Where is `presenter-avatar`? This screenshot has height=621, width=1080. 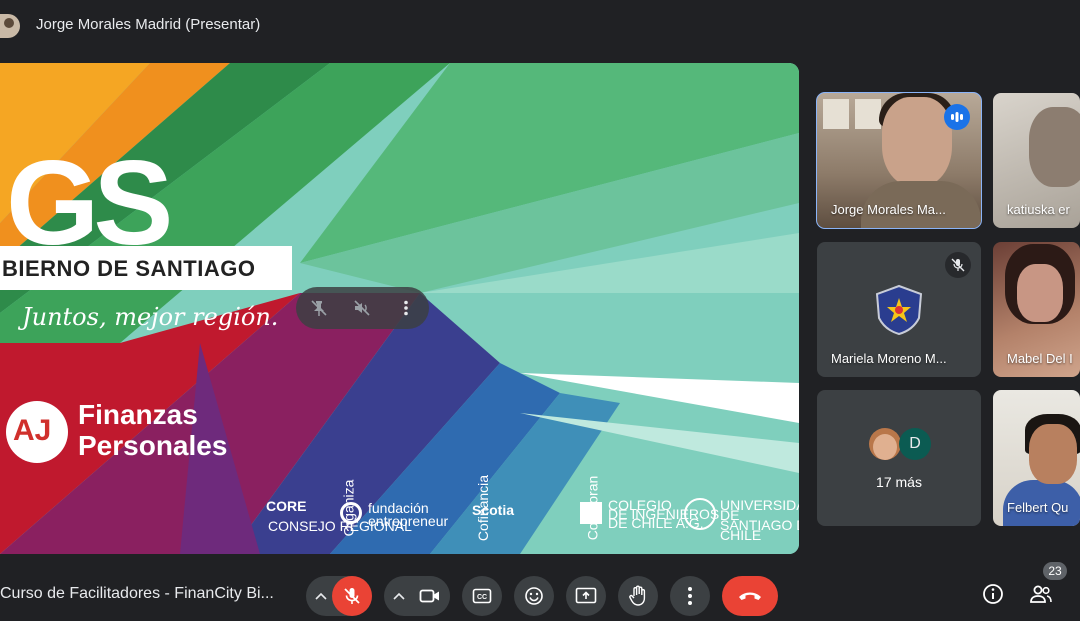
presenter-avatar is located at coordinates (10, 26).